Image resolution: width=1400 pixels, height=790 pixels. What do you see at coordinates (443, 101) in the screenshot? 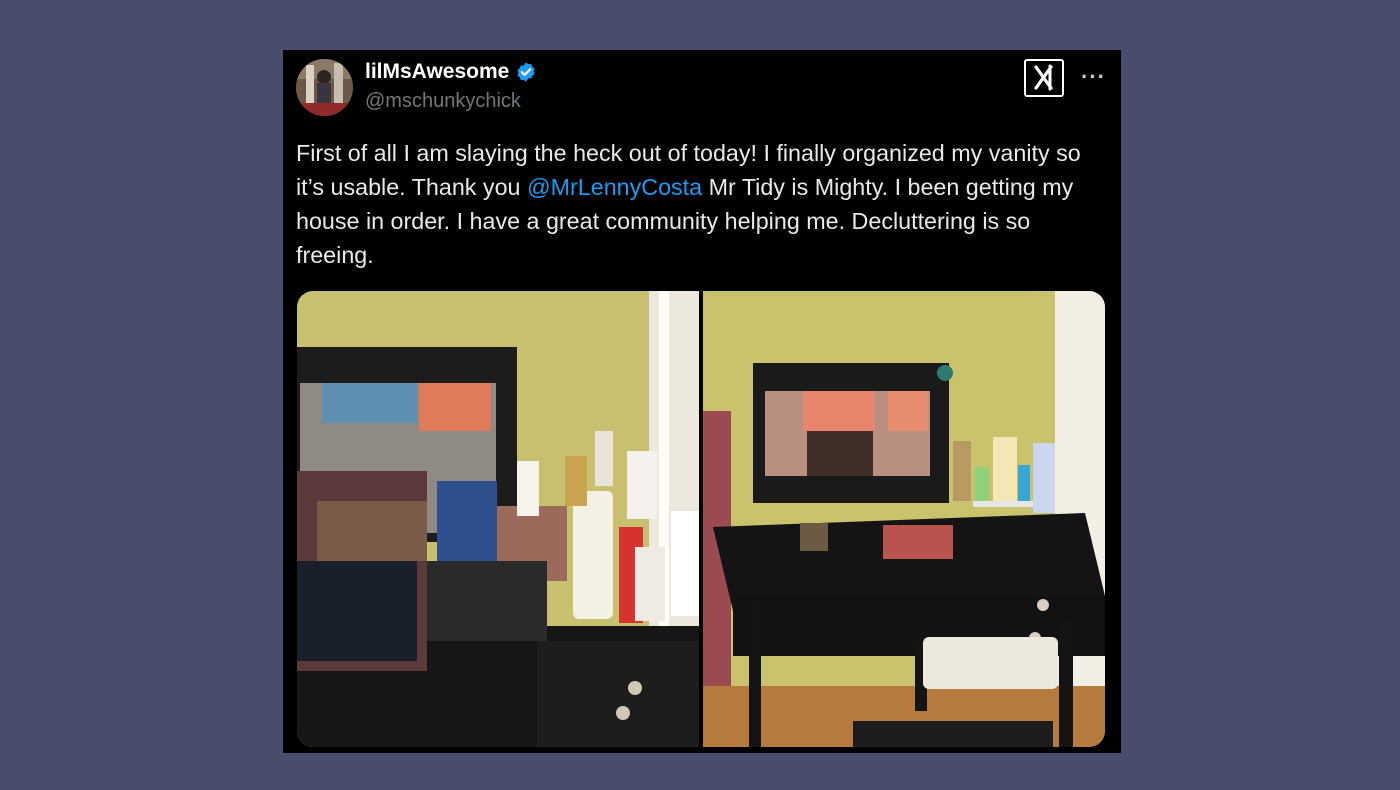
I see `user-handle: @mschunkychick` at bounding box center [443, 101].